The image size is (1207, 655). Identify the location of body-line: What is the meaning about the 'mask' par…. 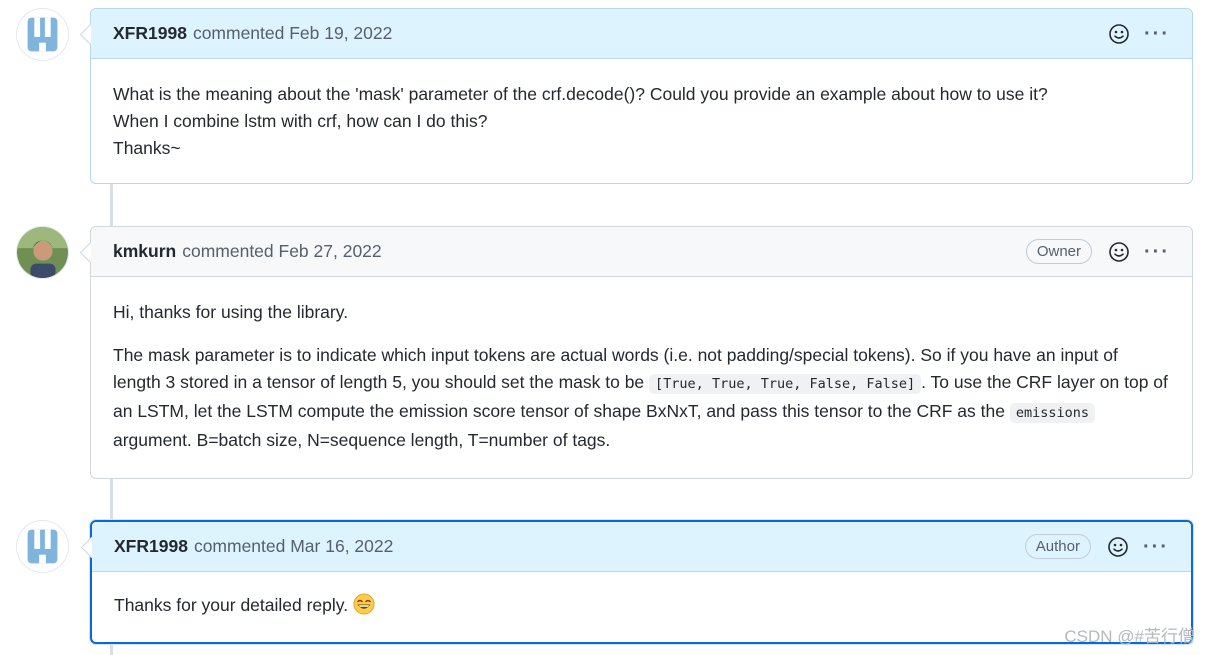
(580, 94).